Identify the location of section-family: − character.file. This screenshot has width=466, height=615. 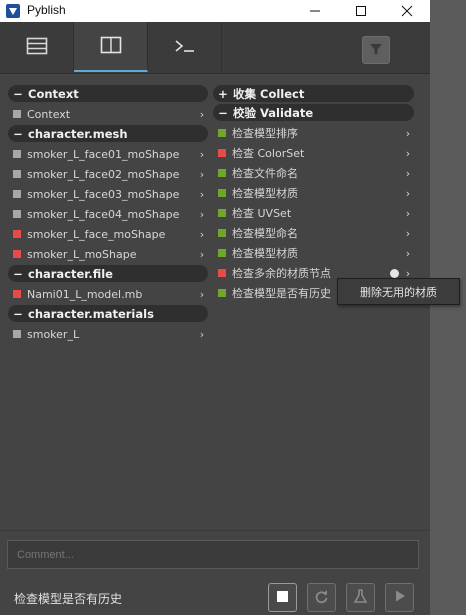
(108, 273).